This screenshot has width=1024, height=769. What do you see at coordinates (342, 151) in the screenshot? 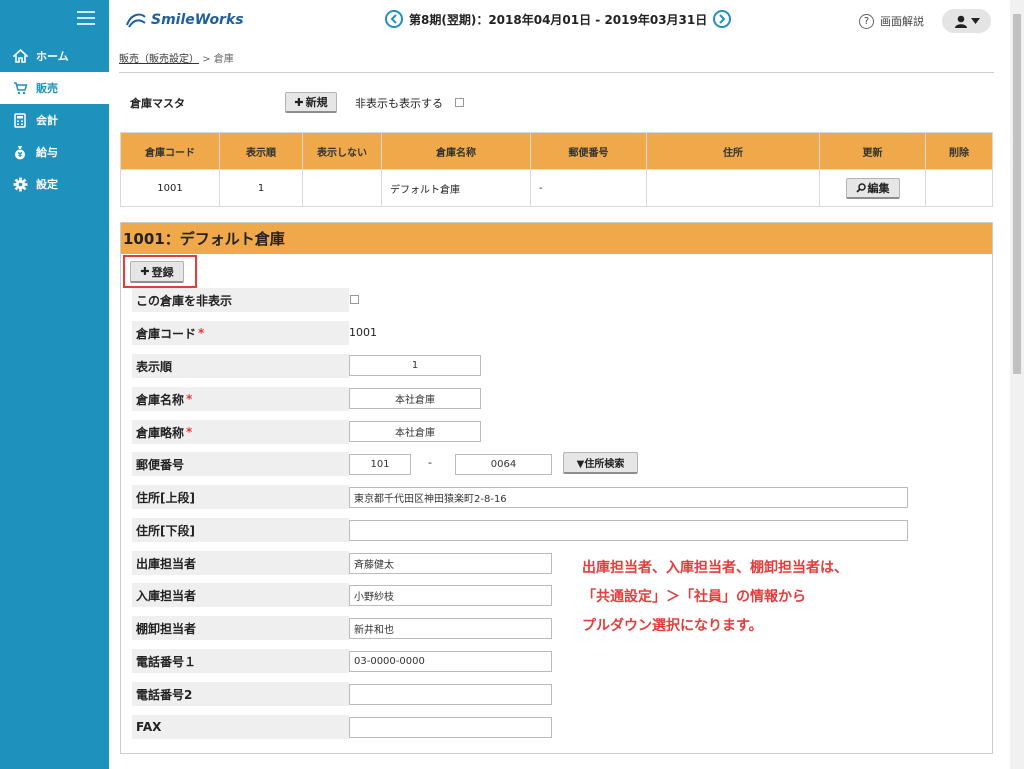
I see `column-header: 表示しない` at bounding box center [342, 151].